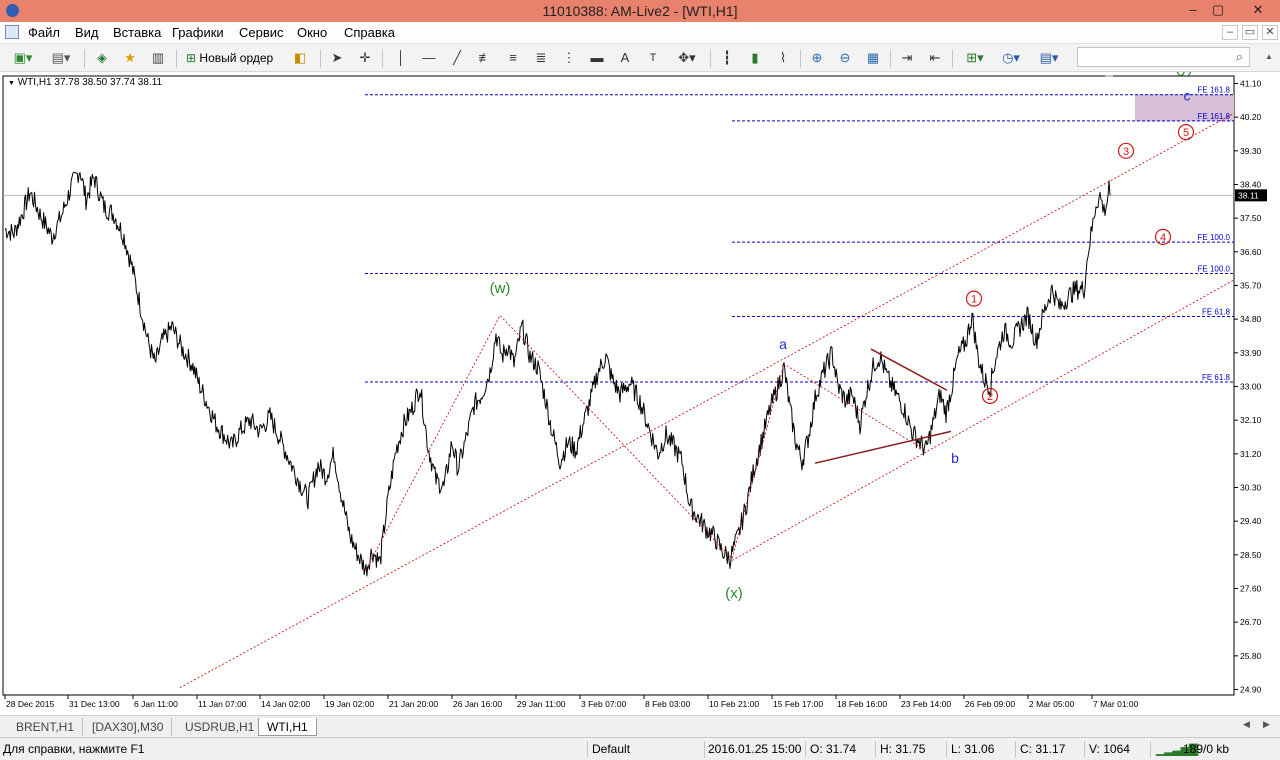  I want to click on wave-zigzag-line, so click(645, 442).